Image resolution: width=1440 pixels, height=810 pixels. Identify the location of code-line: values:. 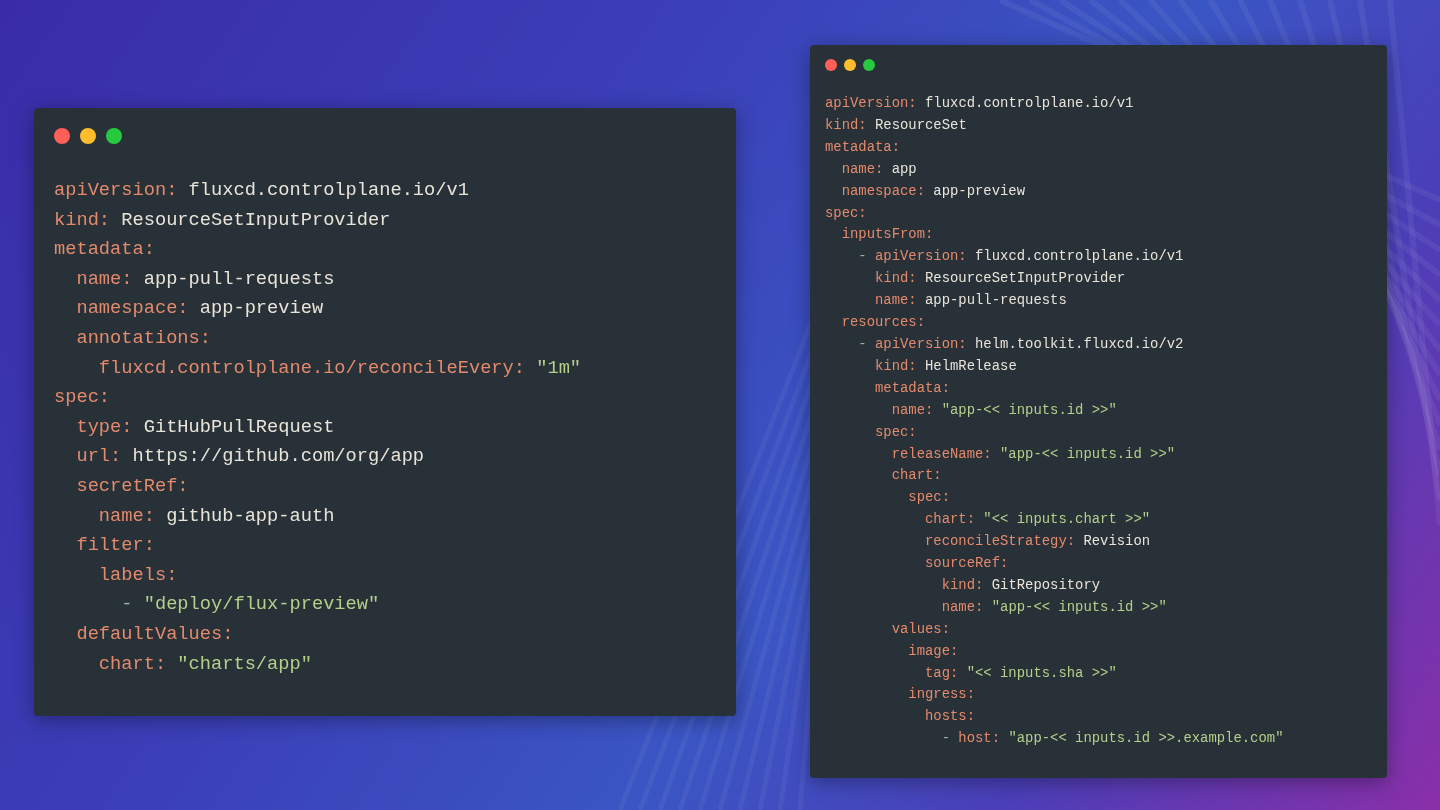
(921, 629).